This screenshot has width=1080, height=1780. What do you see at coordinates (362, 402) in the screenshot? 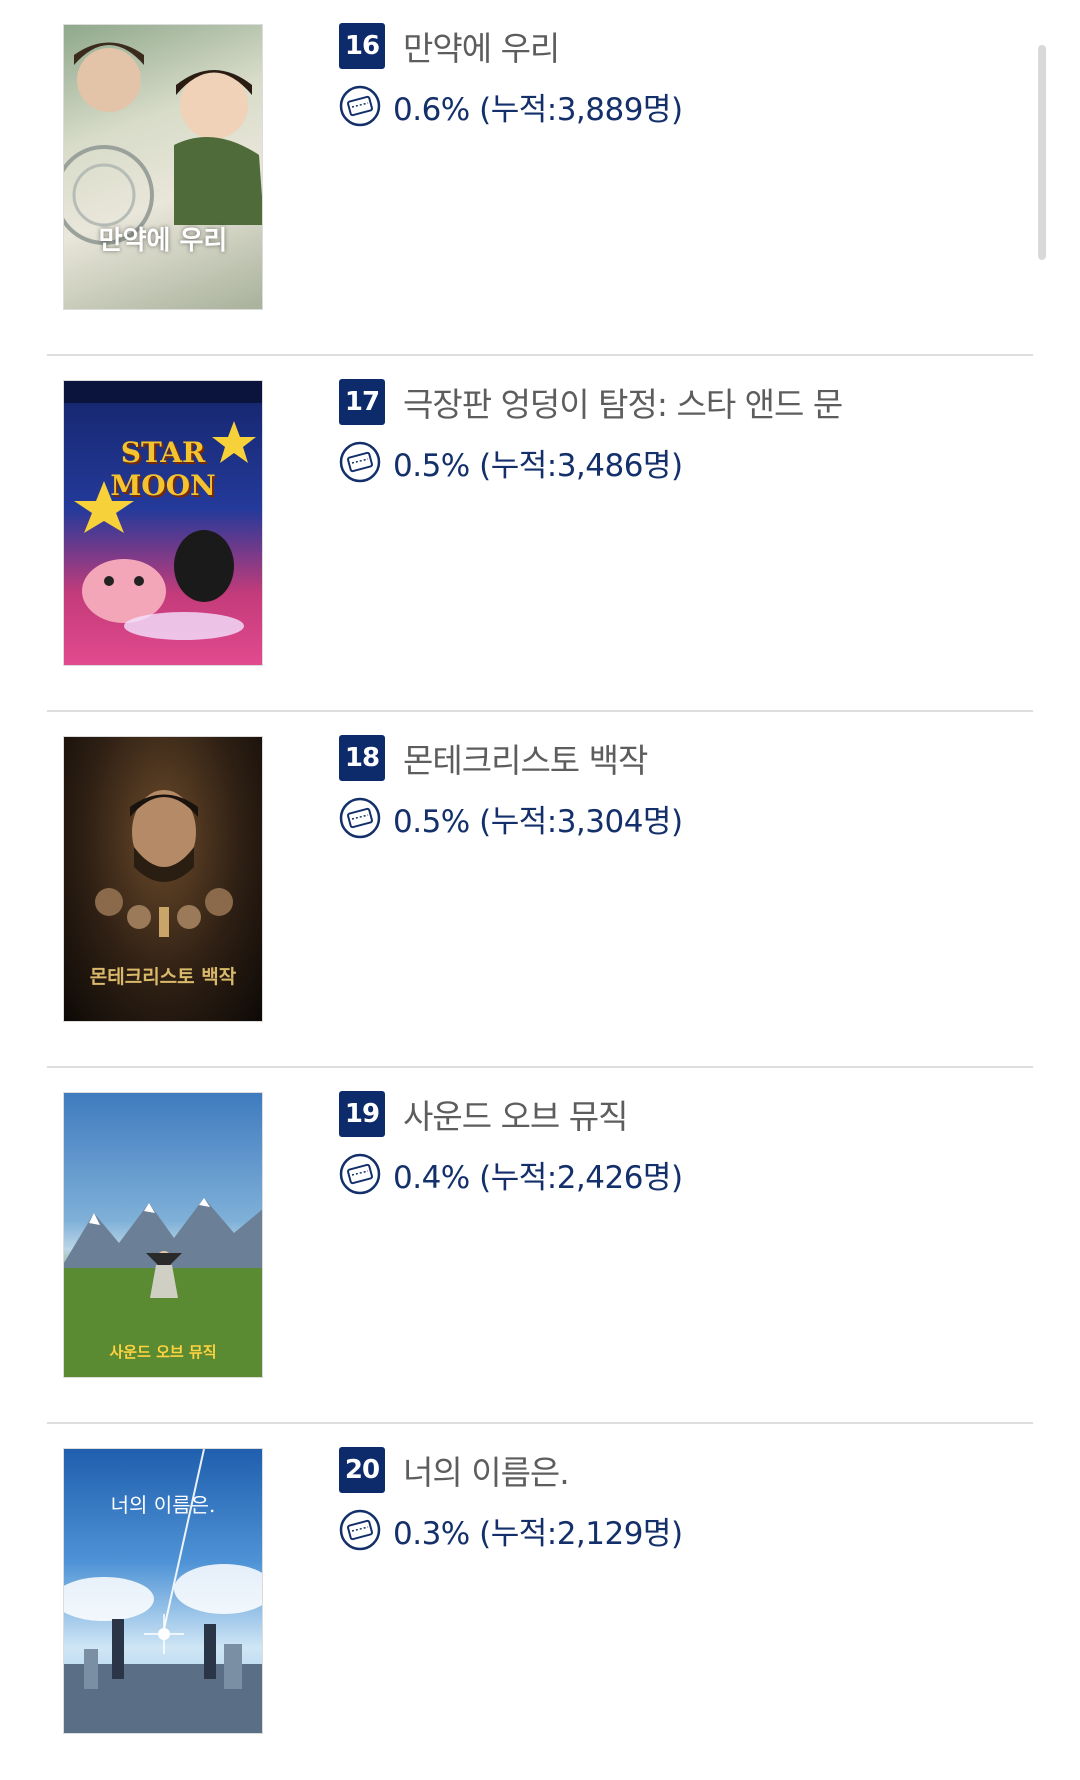
I see `rank-badge: 17` at bounding box center [362, 402].